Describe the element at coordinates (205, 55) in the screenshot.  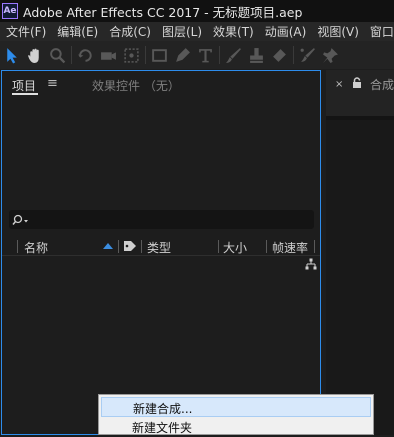
I see `type-tool-icon` at that location.